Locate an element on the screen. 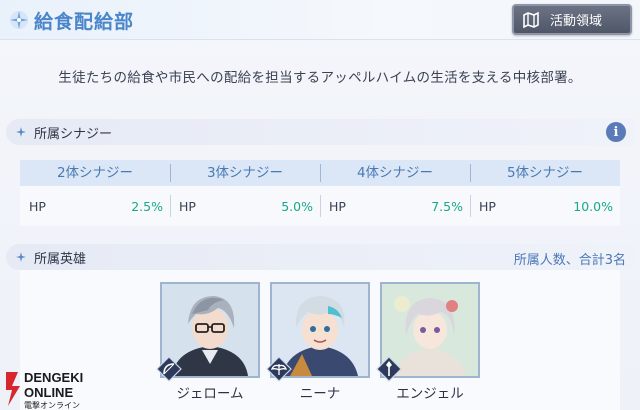  hero-card-jerome: ジェローム is located at coordinates (208, 342).